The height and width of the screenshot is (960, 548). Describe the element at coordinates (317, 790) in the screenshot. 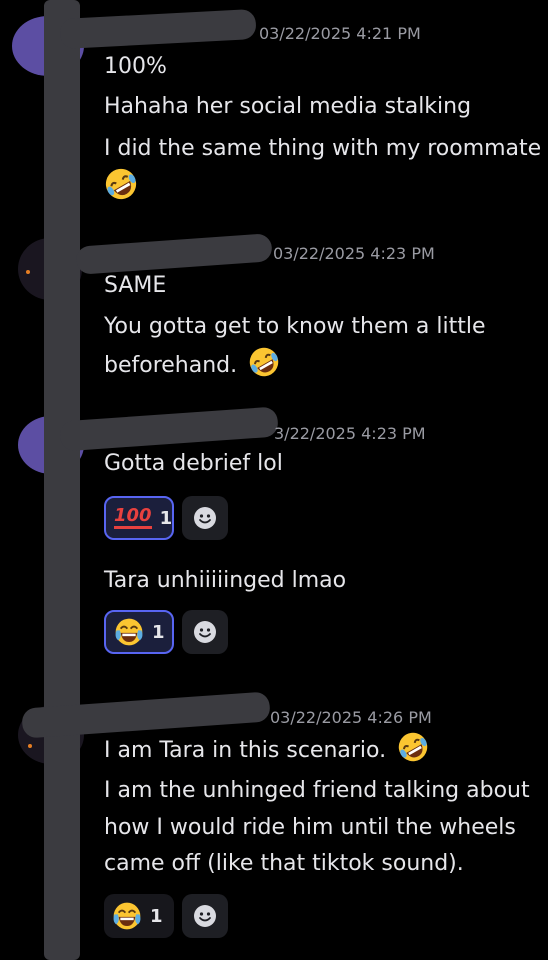

I see `message-text: I am the unhinged friend talking about` at that location.